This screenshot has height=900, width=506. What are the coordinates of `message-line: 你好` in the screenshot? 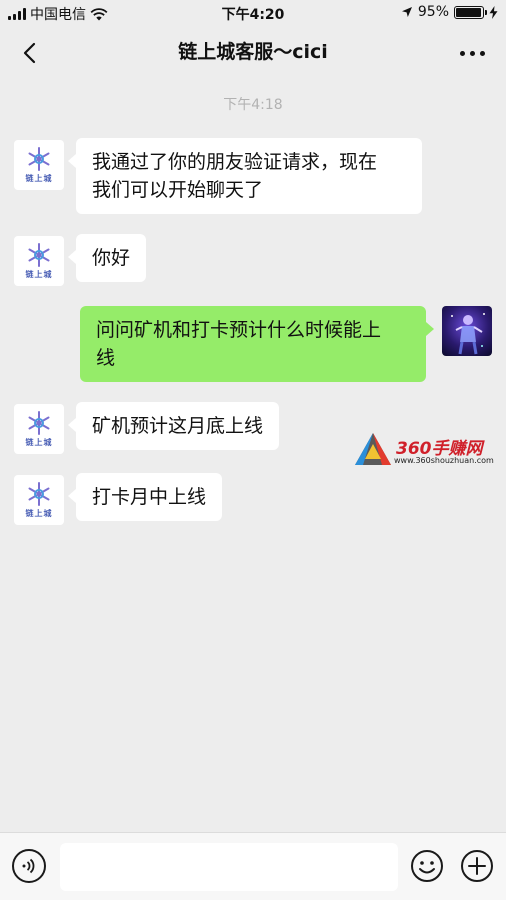 It's located at (111, 258).